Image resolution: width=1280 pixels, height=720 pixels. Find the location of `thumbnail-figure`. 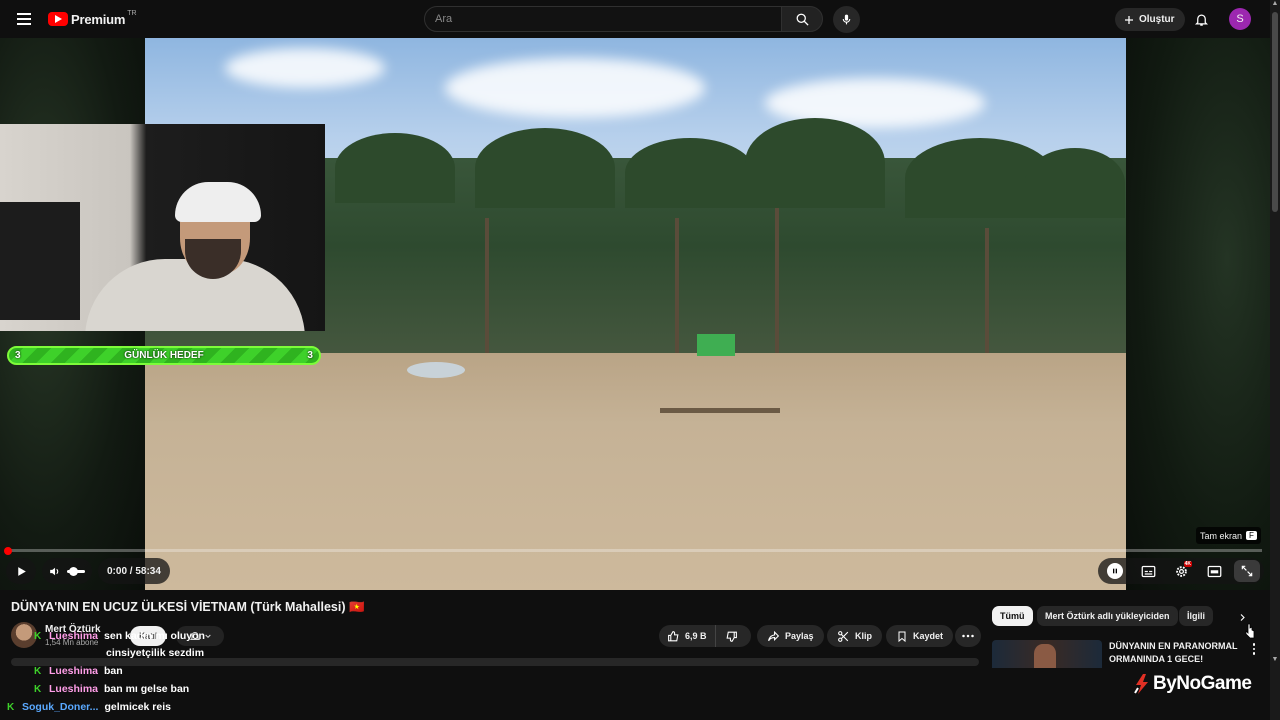

thumbnail-figure is located at coordinates (1045, 656).